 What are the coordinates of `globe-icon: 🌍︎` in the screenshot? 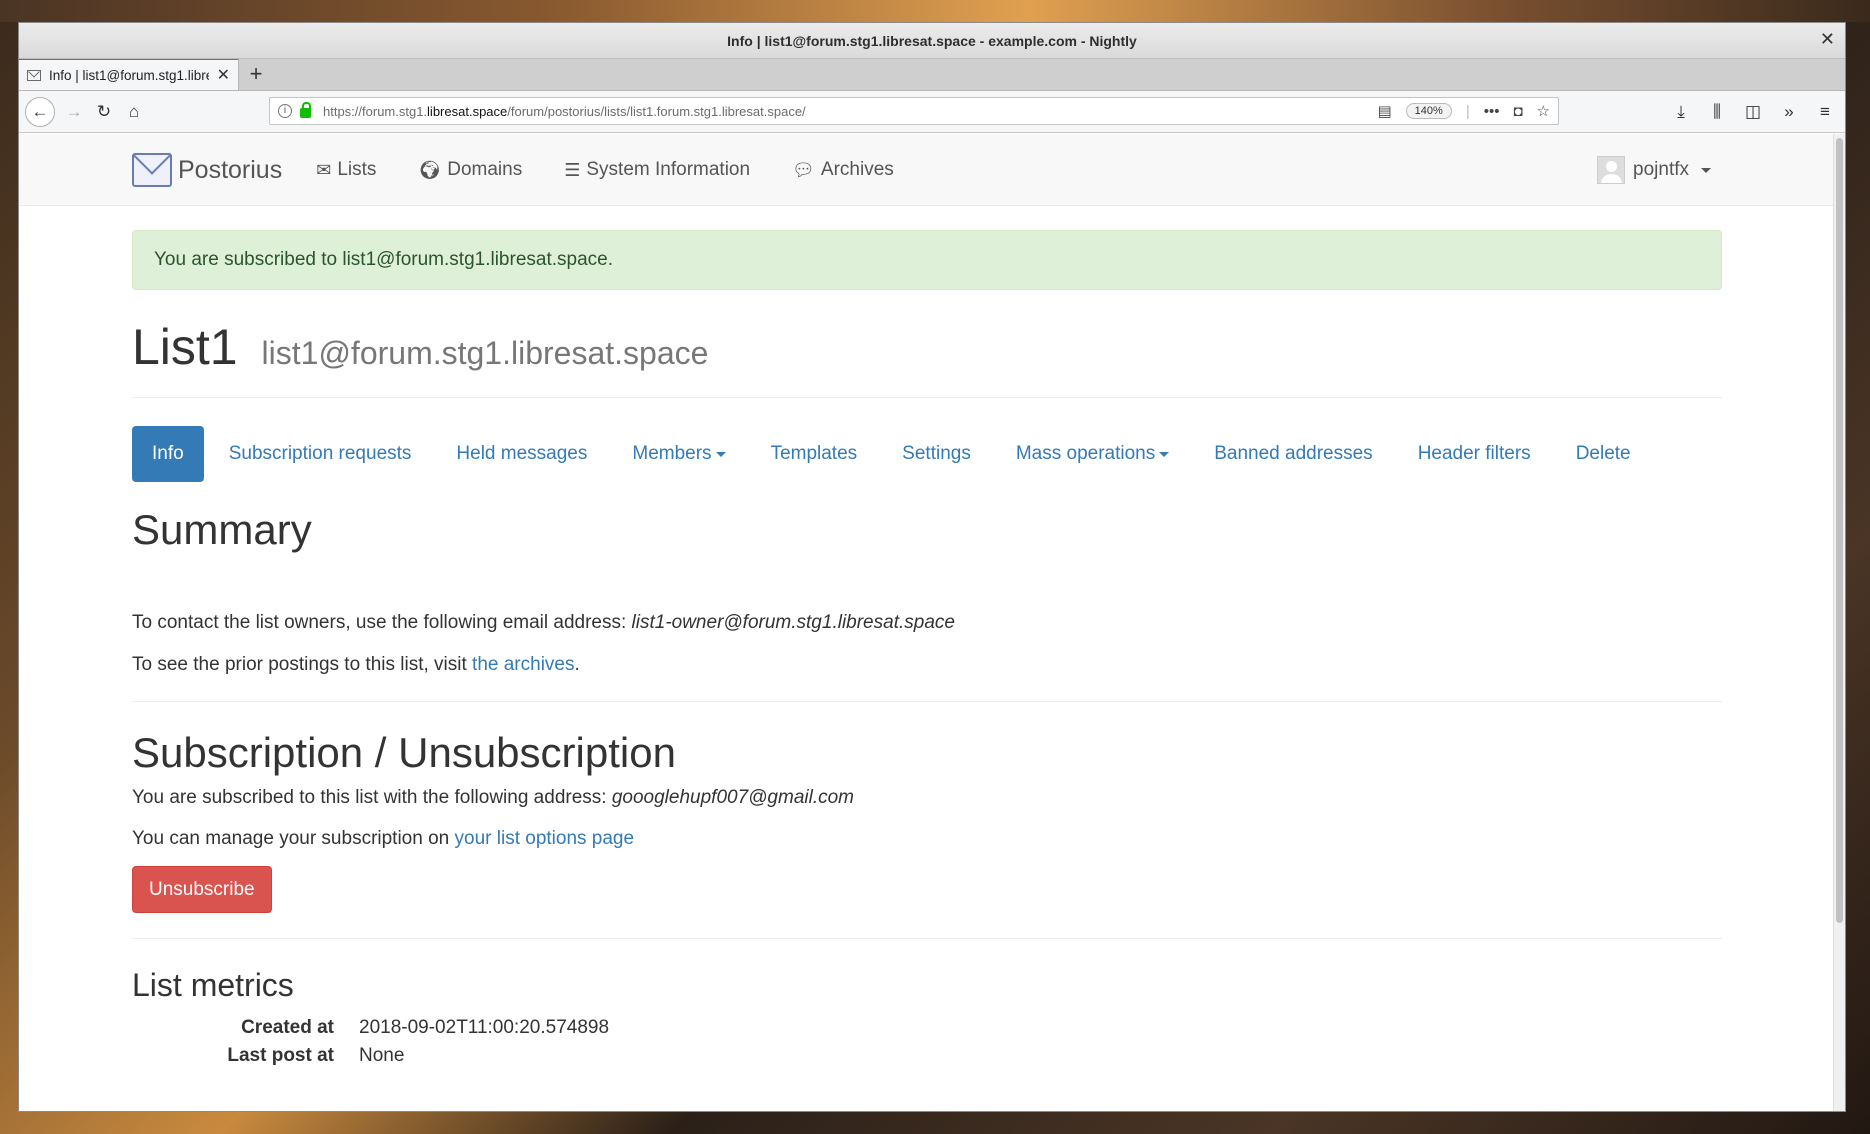 It's located at (430, 169).